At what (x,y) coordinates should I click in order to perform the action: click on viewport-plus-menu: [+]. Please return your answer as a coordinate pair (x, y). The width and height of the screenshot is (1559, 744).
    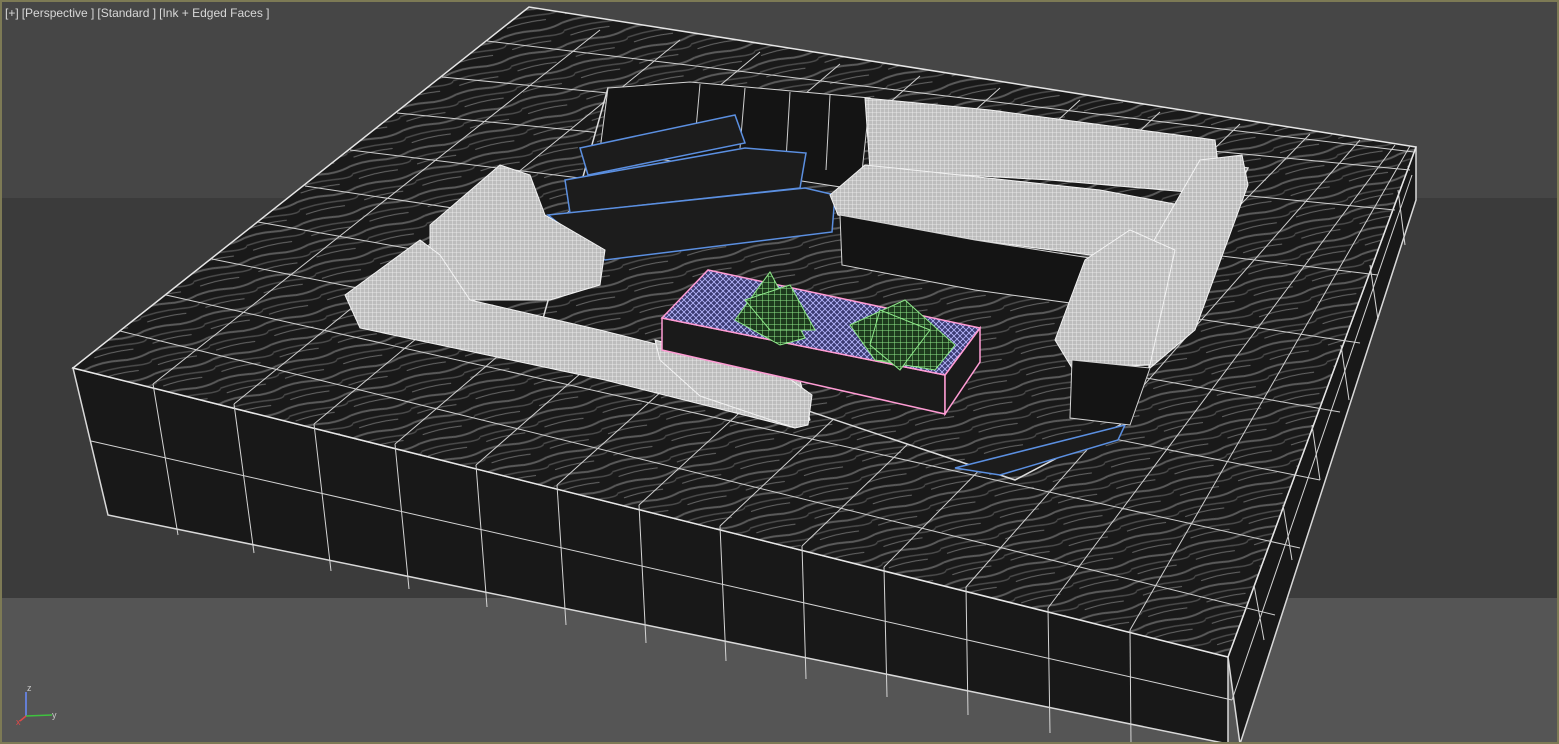
    Looking at the image, I should click on (12, 13).